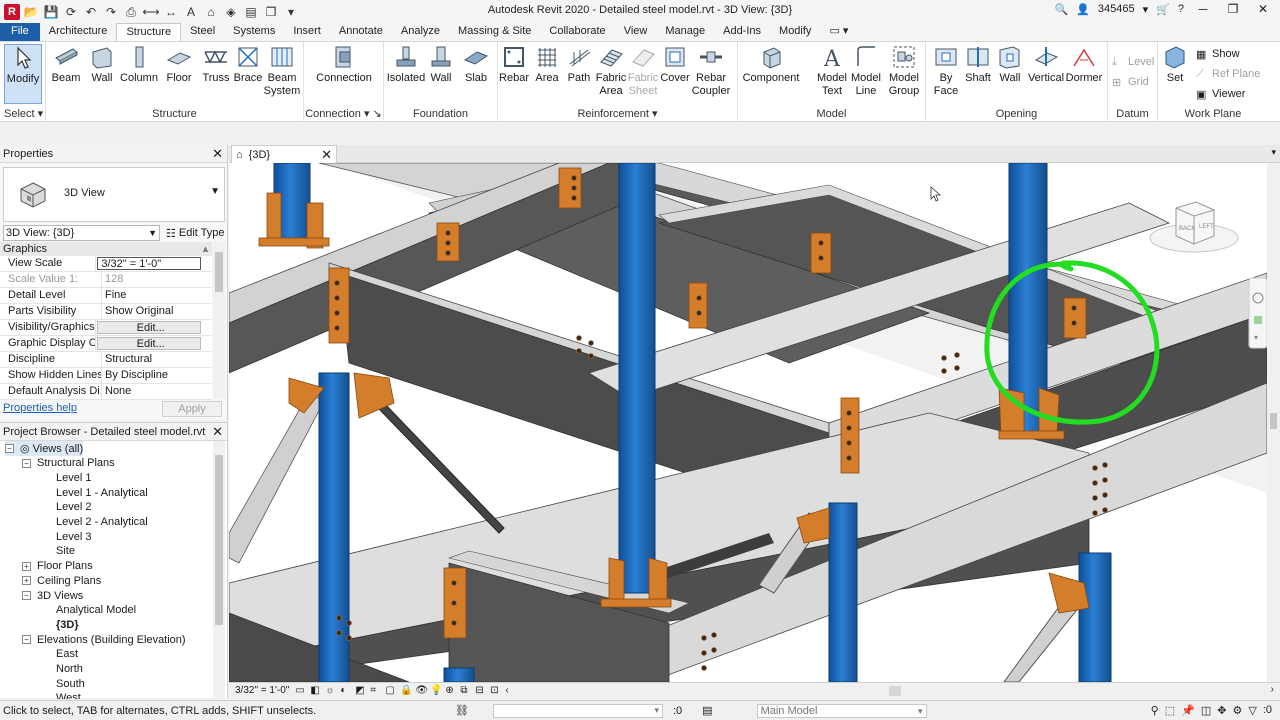 The image size is (1280, 720). Describe the element at coordinates (450, 690) in the screenshot. I see `analytical-model-icon: ⊕` at that location.